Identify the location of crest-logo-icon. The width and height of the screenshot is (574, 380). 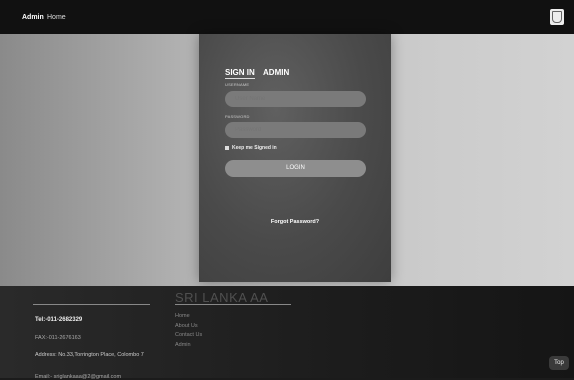
(557, 17).